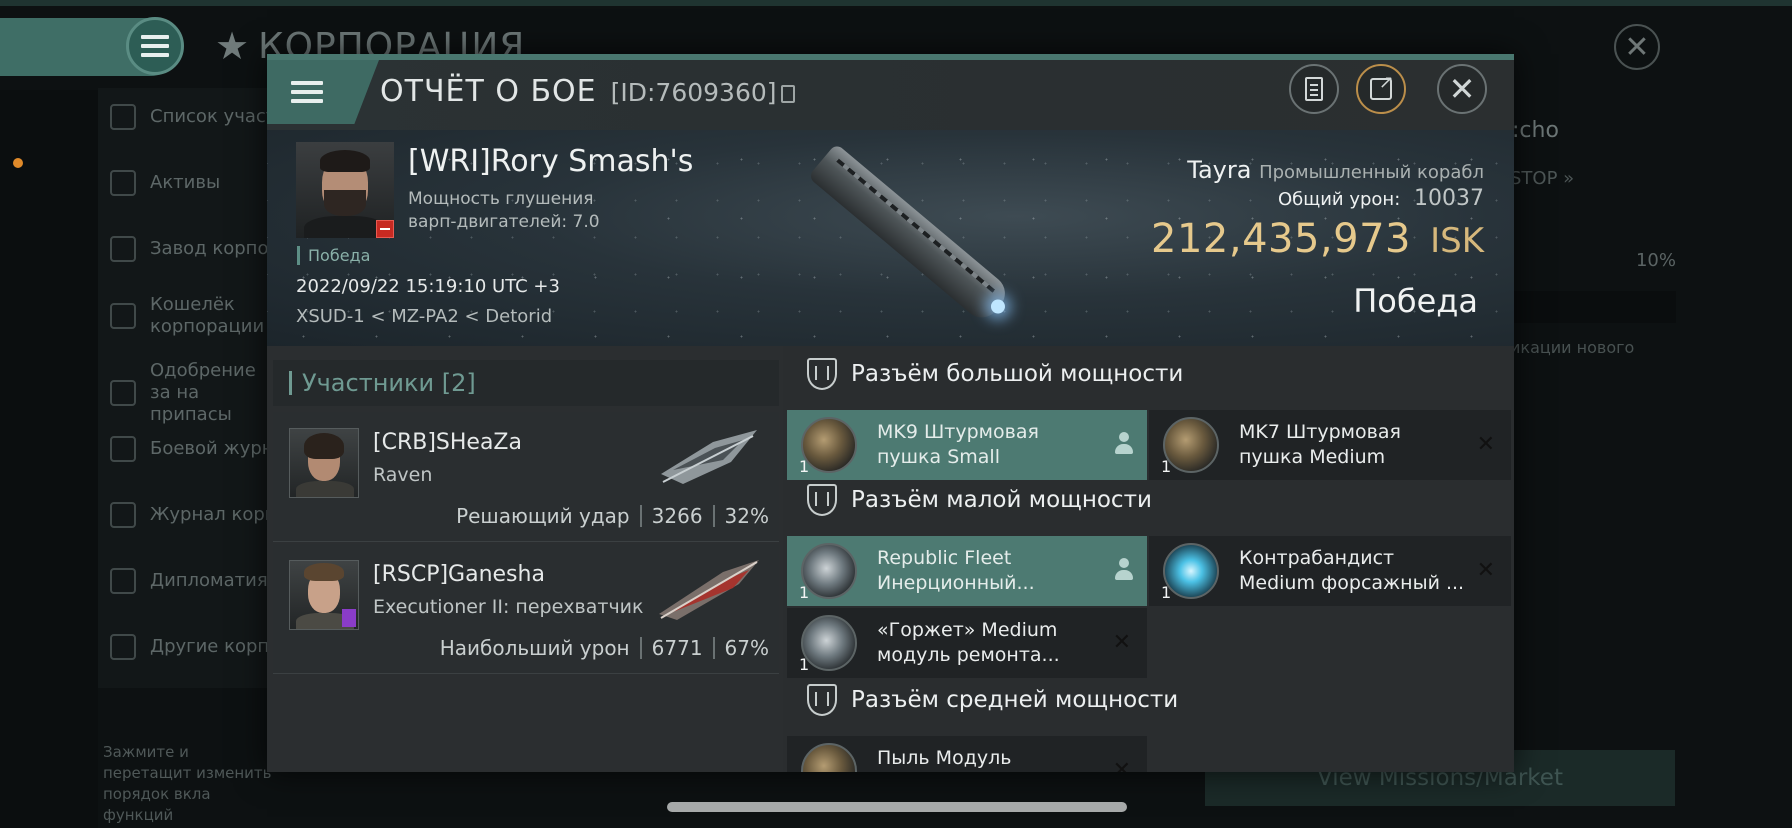 This screenshot has width=1792, height=828. I want to click on background-menu-button, so click(155, 46).